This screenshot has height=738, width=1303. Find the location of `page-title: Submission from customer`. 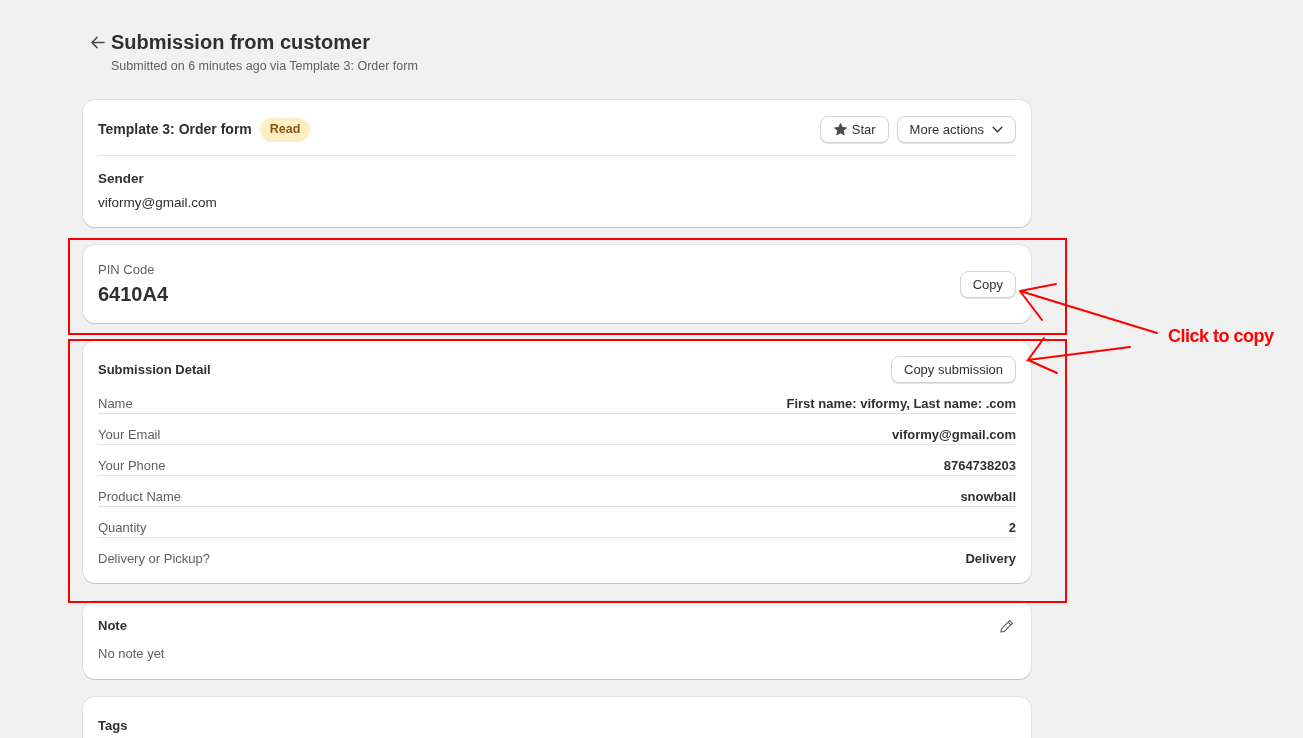

page-title: Submission from customer is located at coordinates (241, 42).